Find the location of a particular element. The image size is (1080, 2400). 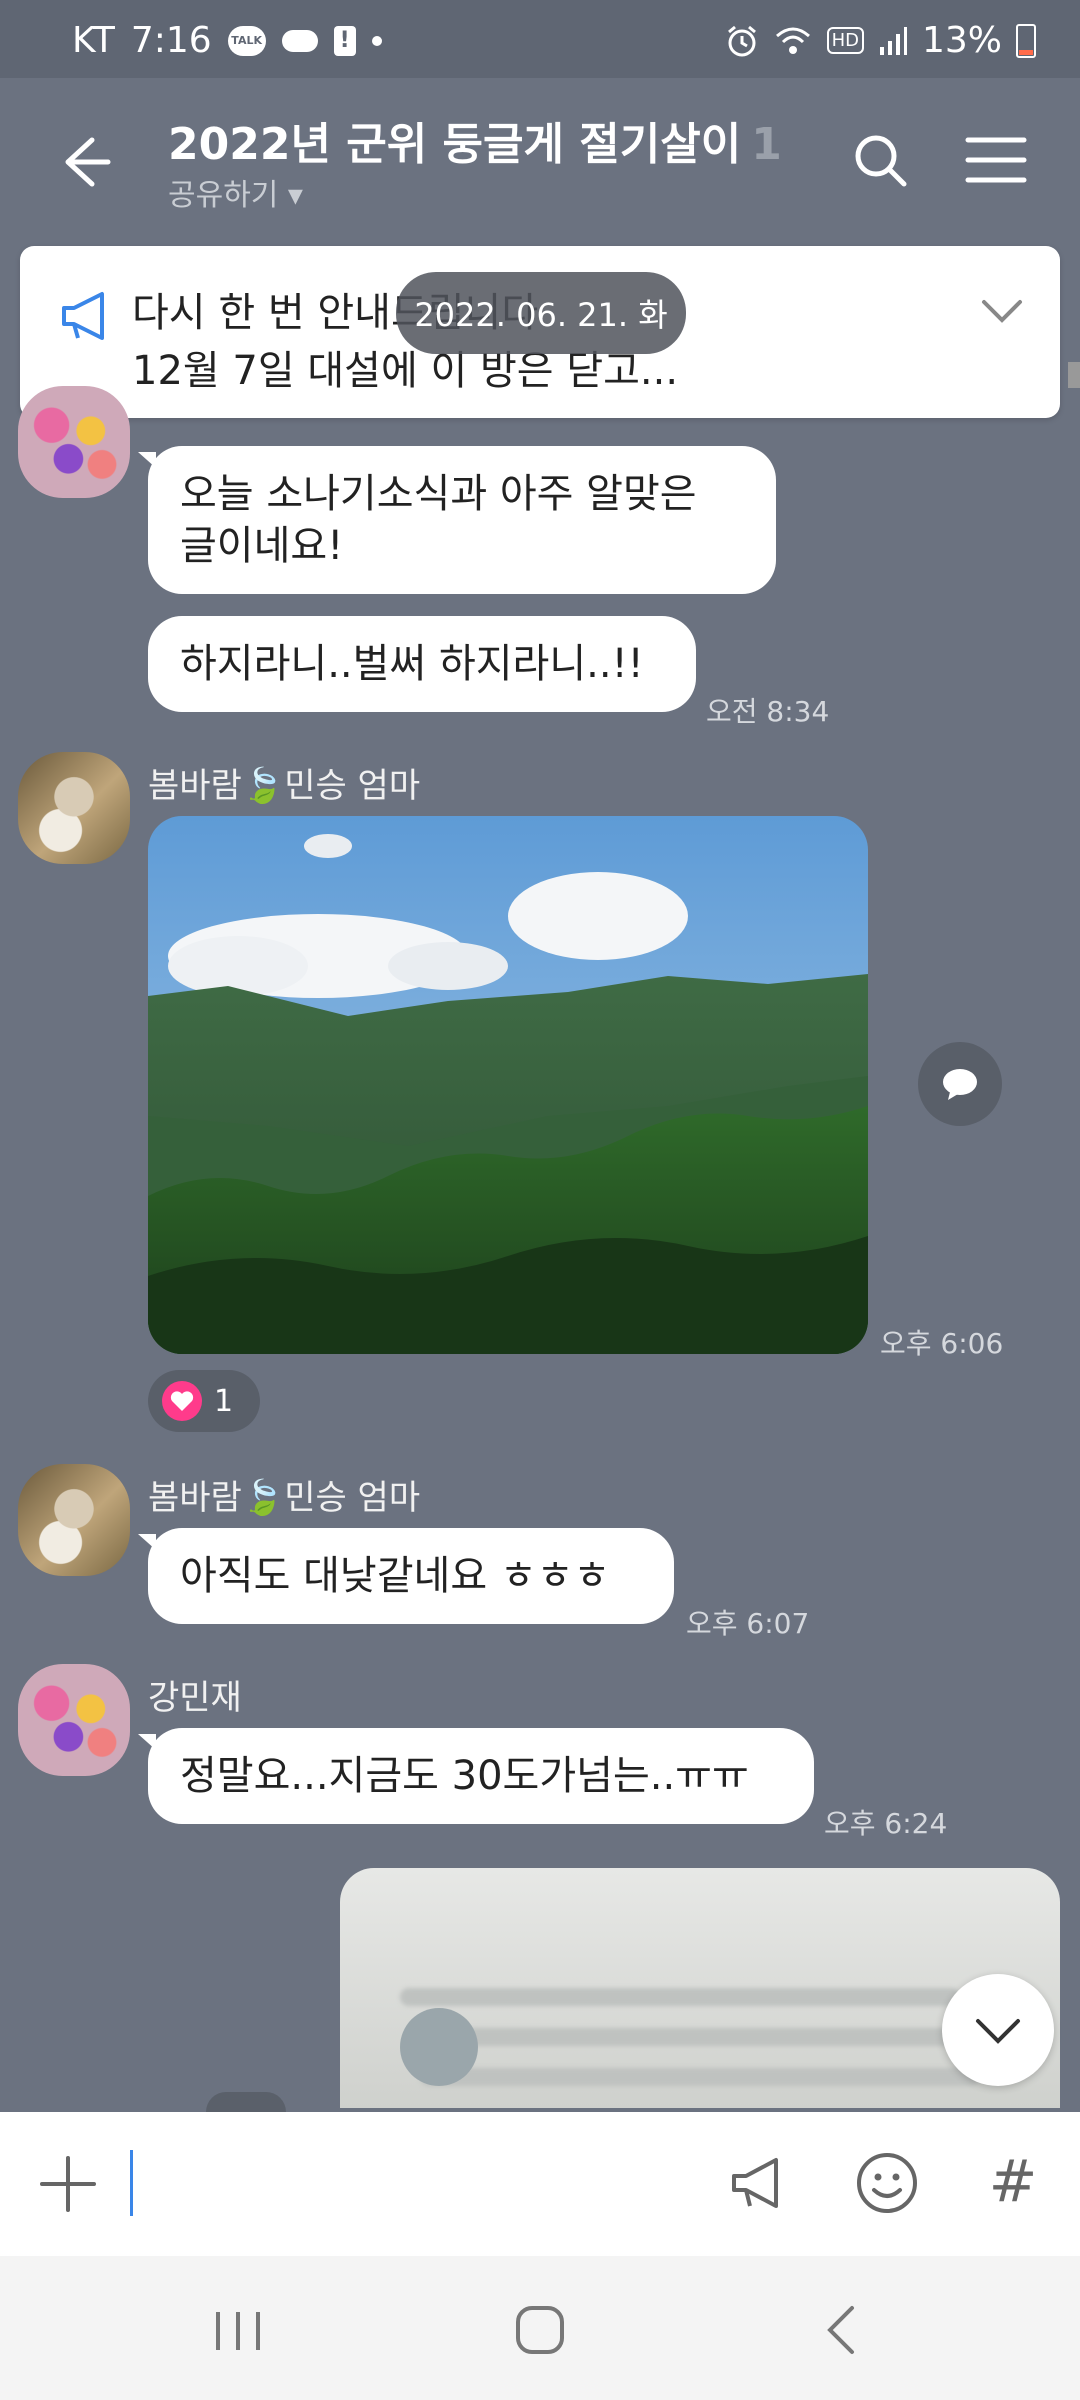

date-indicator: 2022. 06. 21. 화 is located at coordinates (541, 313).